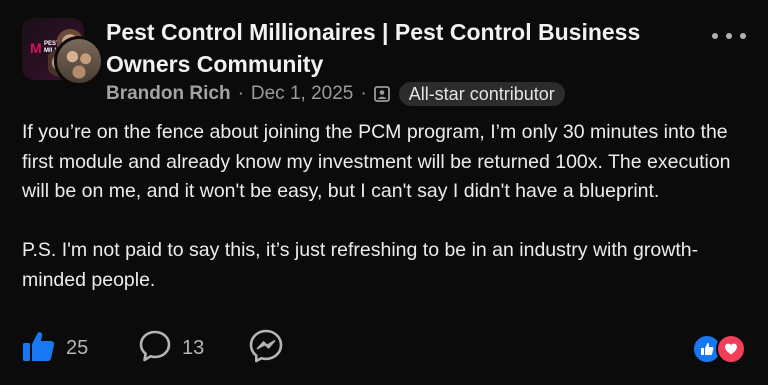 This screenshot has height=385, width=768. I want to click on comment-button: 13, so click(171, 348).